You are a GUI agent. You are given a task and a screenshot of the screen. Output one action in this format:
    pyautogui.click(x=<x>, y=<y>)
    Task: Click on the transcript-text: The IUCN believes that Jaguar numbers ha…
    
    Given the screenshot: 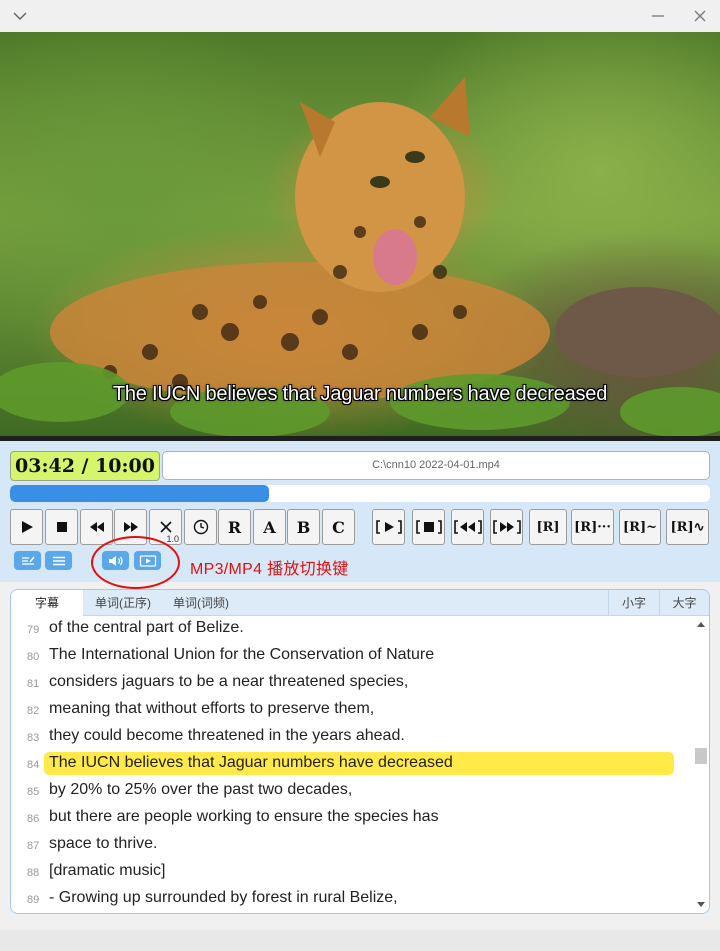 What is the action you would take?
    pyautogui.click(x=251, y=762)
    